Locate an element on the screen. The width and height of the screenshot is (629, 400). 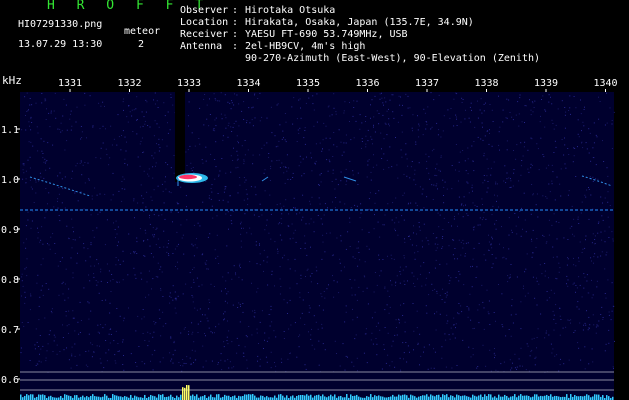
time-tick-label: 1337 is located at coordinates (427, 83).